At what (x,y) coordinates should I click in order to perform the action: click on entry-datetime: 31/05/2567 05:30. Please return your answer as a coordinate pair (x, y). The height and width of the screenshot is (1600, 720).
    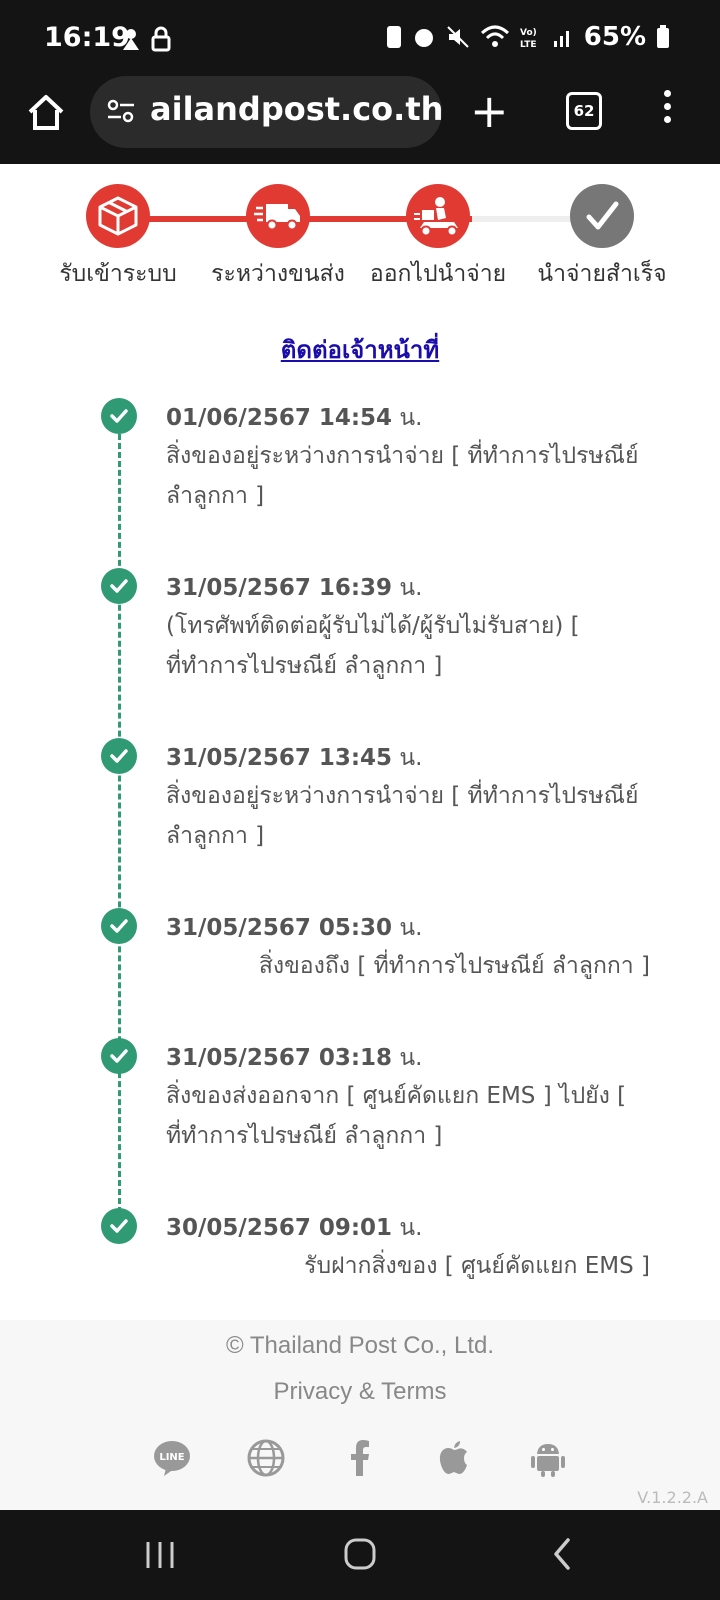
    Looking at the image, I should click on (279, 928).